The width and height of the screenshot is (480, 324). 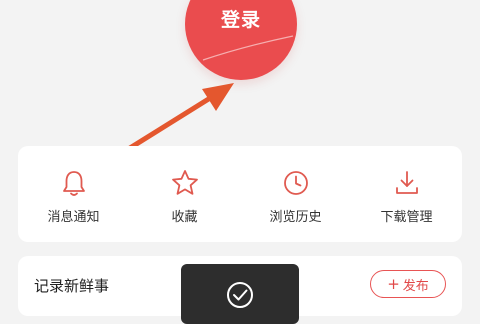 I want to click on login-label: 登录, so click(x=240, y=19).